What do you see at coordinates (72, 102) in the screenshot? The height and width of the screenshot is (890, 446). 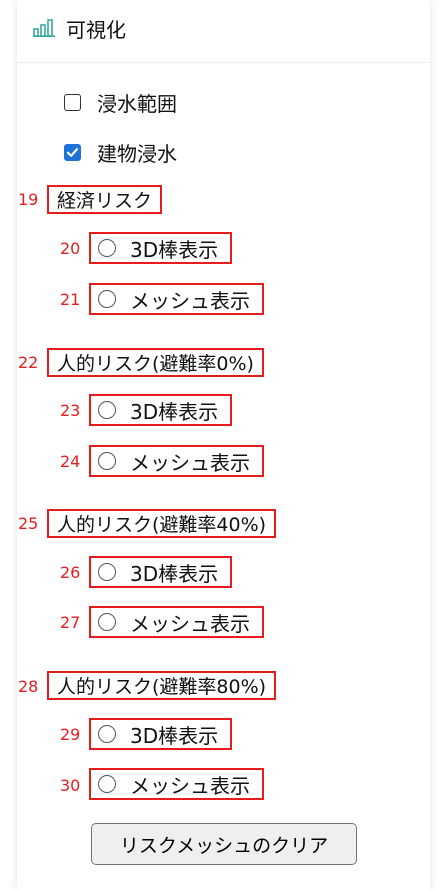 I see `flood-area-checkbox` at bounding box center [72, 102].